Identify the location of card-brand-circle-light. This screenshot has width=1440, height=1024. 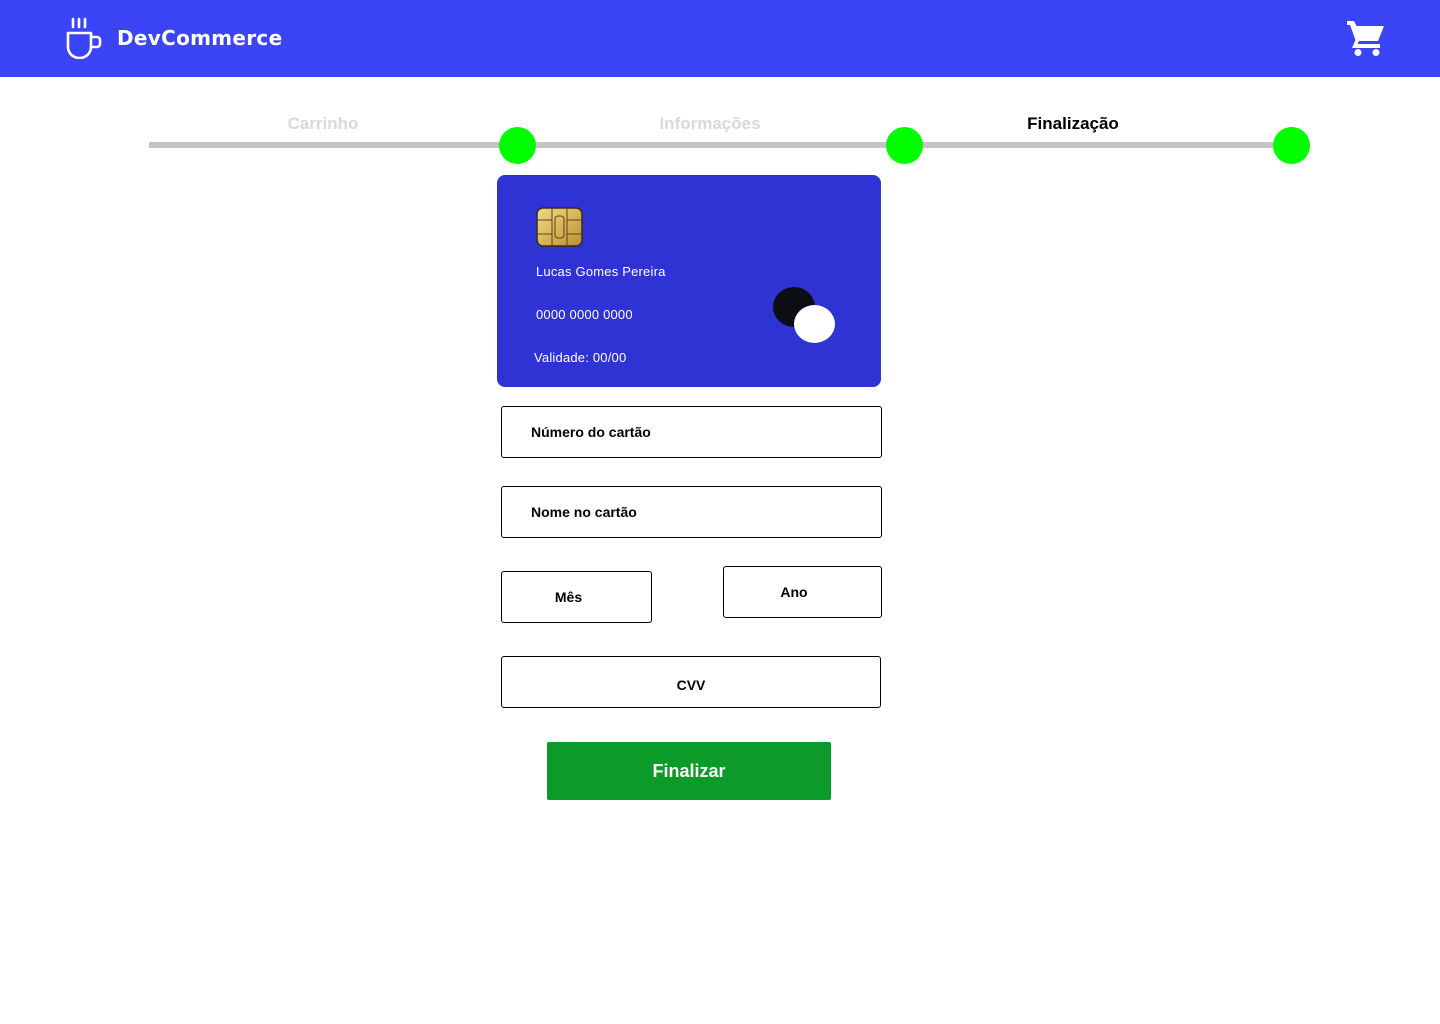
(814, 324).